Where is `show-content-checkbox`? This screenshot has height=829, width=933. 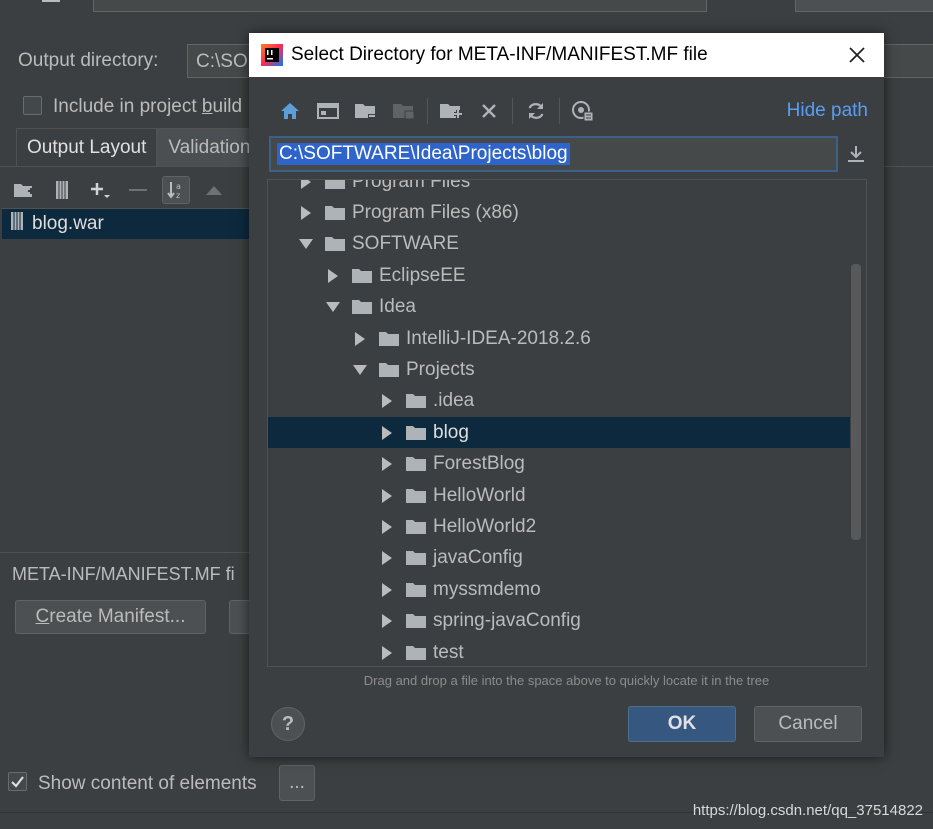 show-content-checkbox is located at coordinates (17, 781).